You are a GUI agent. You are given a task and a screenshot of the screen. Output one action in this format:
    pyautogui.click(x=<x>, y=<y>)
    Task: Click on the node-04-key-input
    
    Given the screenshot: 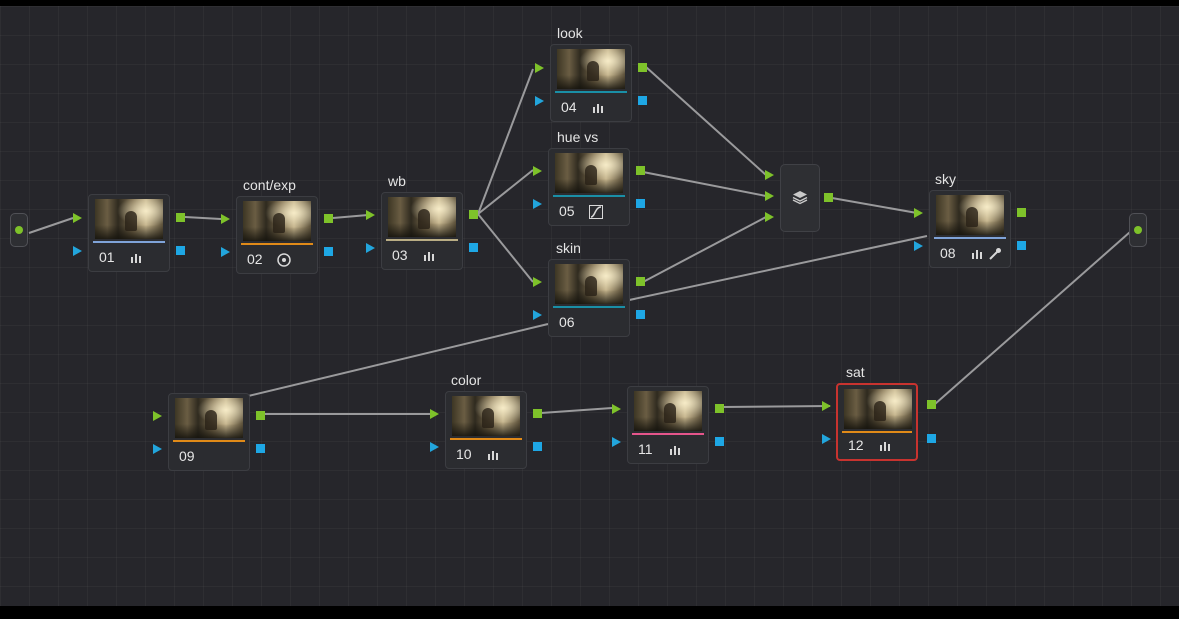 What is the action you would take?
    pyautogui.click(x=539, y=101)
    